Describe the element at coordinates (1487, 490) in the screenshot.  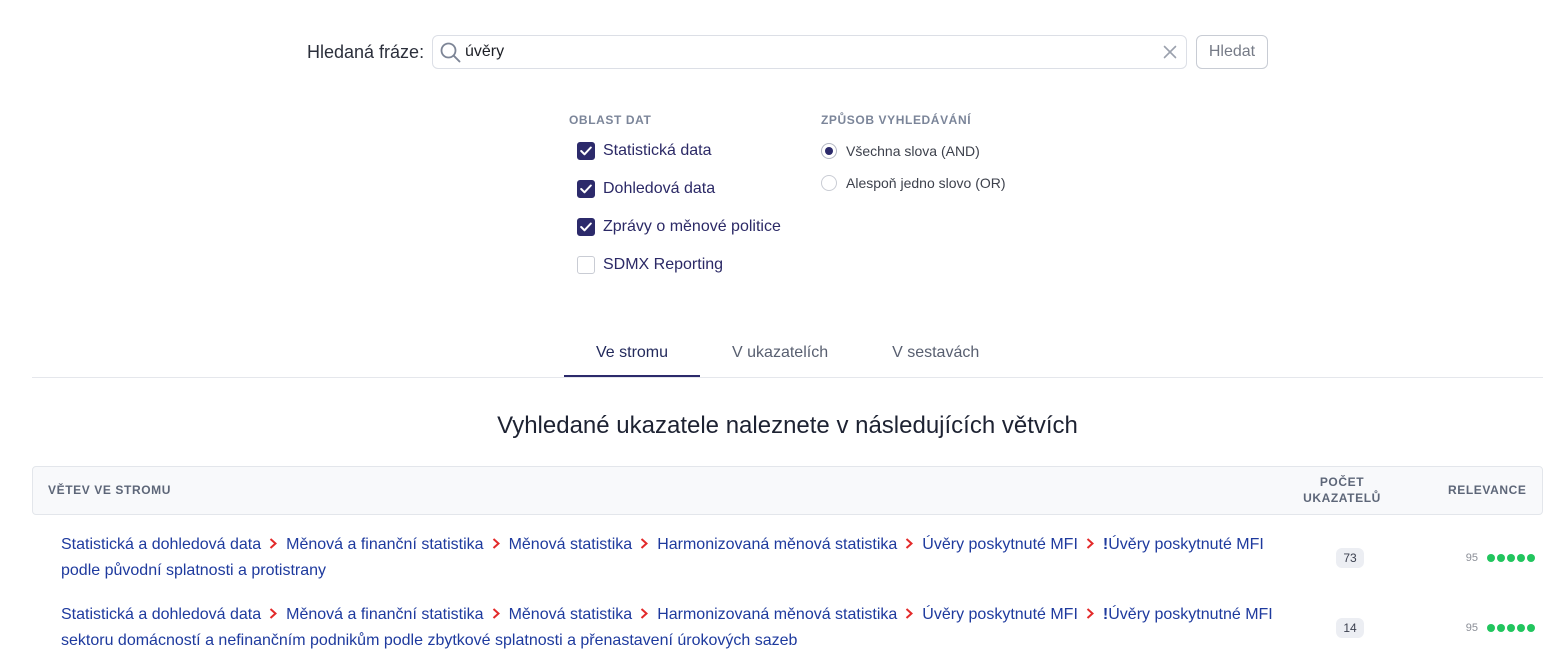
I see `column-header-relevance: RELEVANCE` at that location.